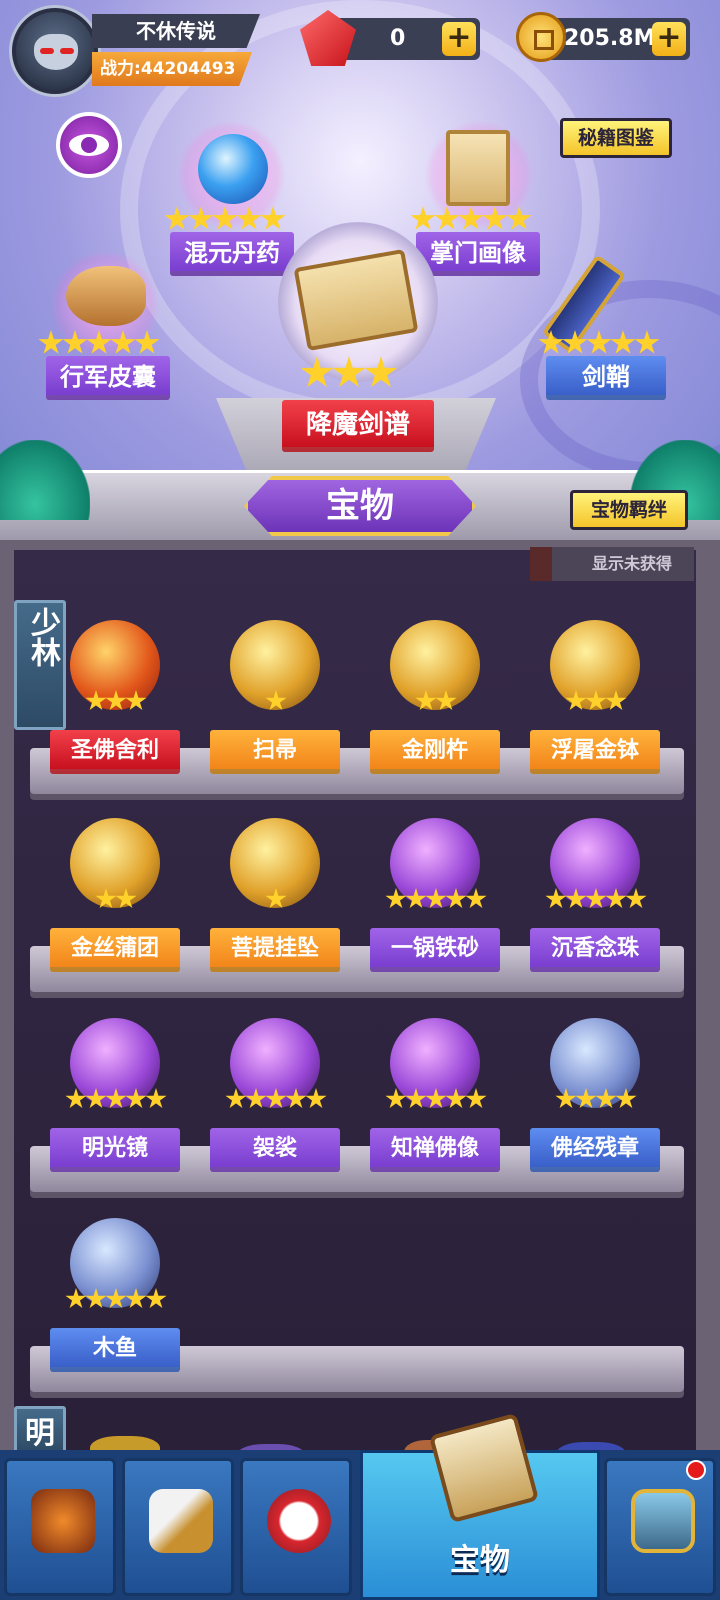  Describe the element at coordinates (478, 168) in the screenshot. I see `scroll-portrait-icon` at that location.